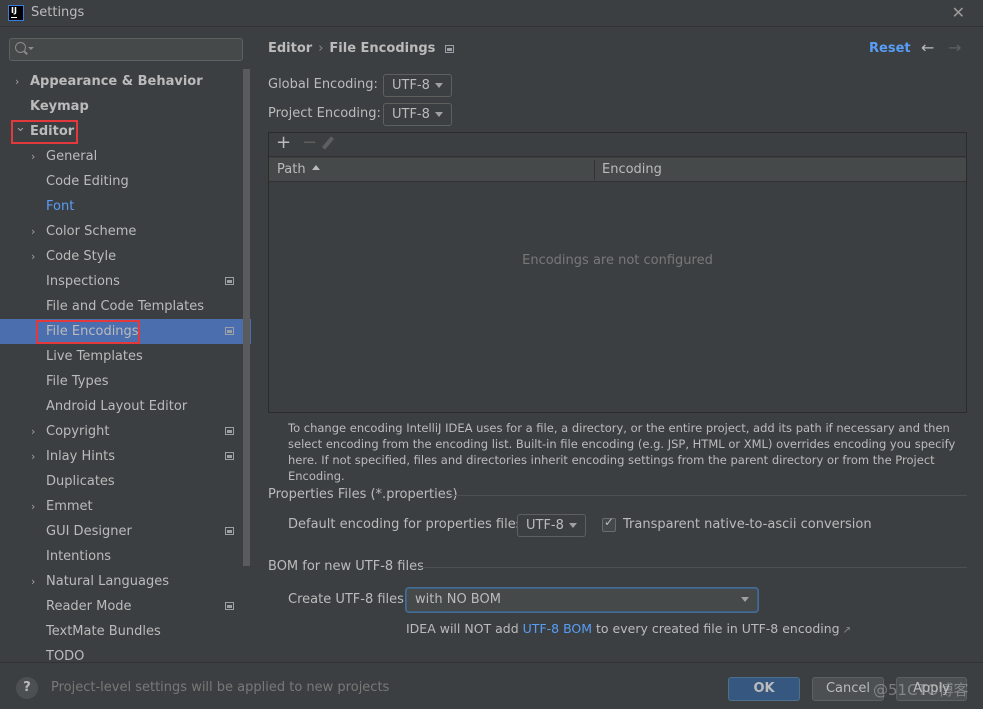  What do you see at coordinates (116, 81) in the screenshot?
I see `sidebar-item-label: Appearance & Behavior` at bounding box center [116, 81].